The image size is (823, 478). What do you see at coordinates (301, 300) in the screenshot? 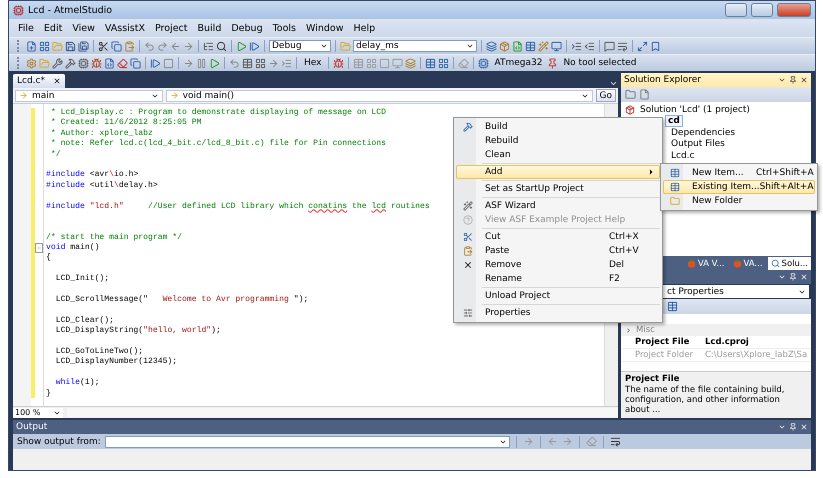
I see `code-text: ");` at bounding box center [301, 300].